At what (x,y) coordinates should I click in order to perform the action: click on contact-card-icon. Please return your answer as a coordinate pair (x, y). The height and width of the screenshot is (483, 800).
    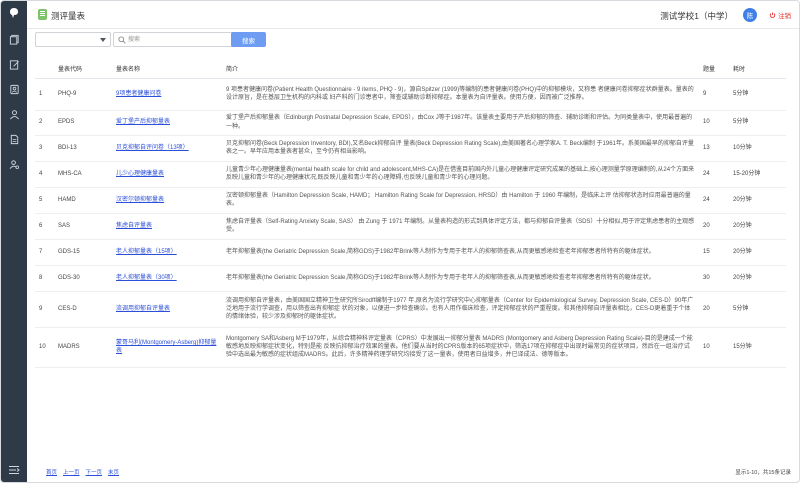
    Looking at the image, I should click on (14, 89).